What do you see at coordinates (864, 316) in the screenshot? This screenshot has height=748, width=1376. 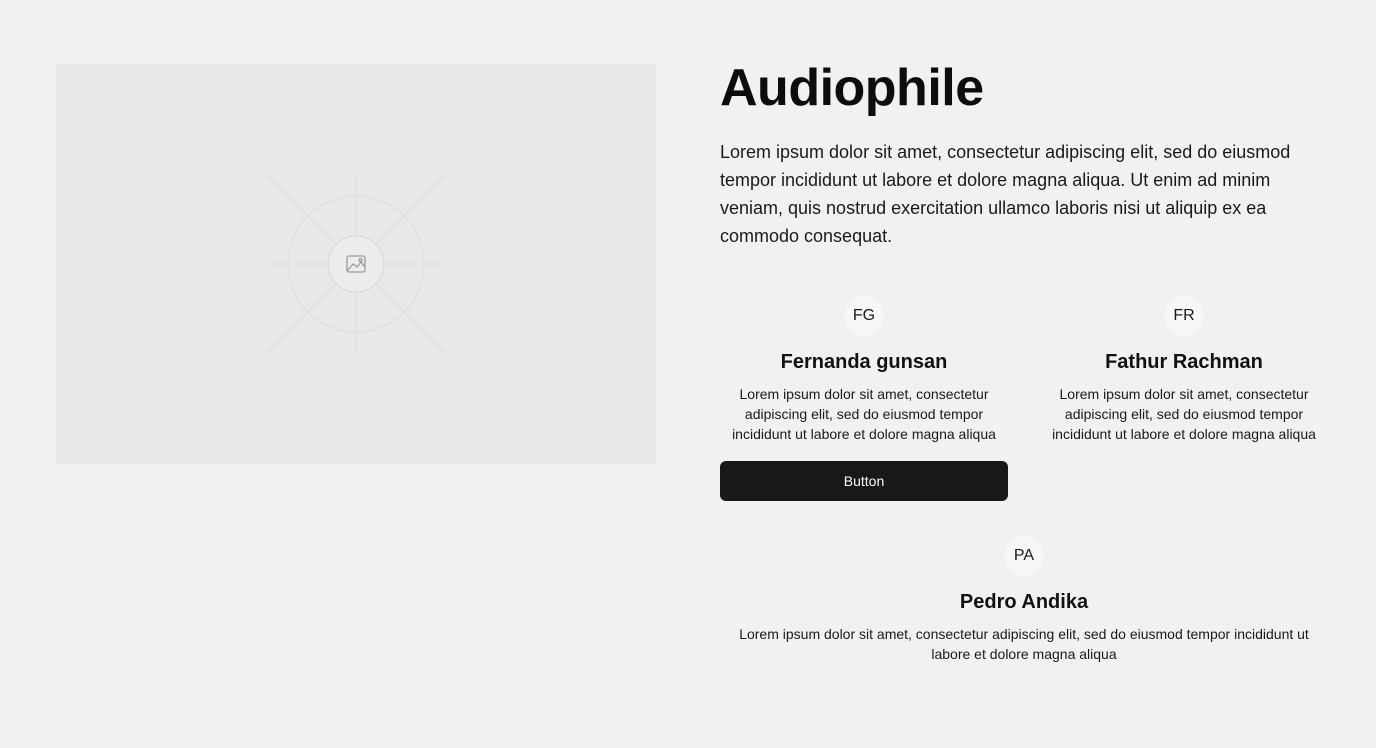 I see `avatar: FG` at bounding box center [864, 316].